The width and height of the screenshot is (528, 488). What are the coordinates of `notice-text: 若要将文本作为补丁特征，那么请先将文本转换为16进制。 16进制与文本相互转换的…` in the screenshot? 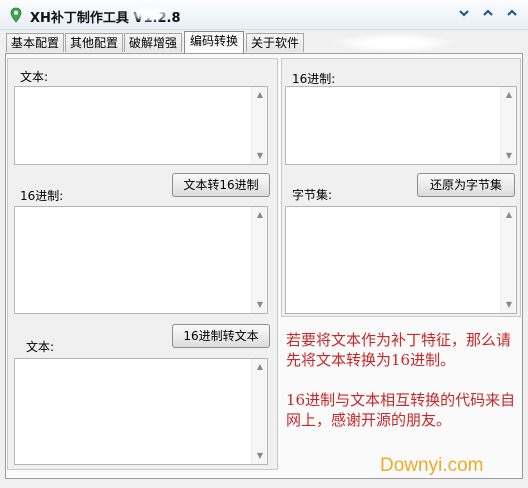 It's located at (402, 390).